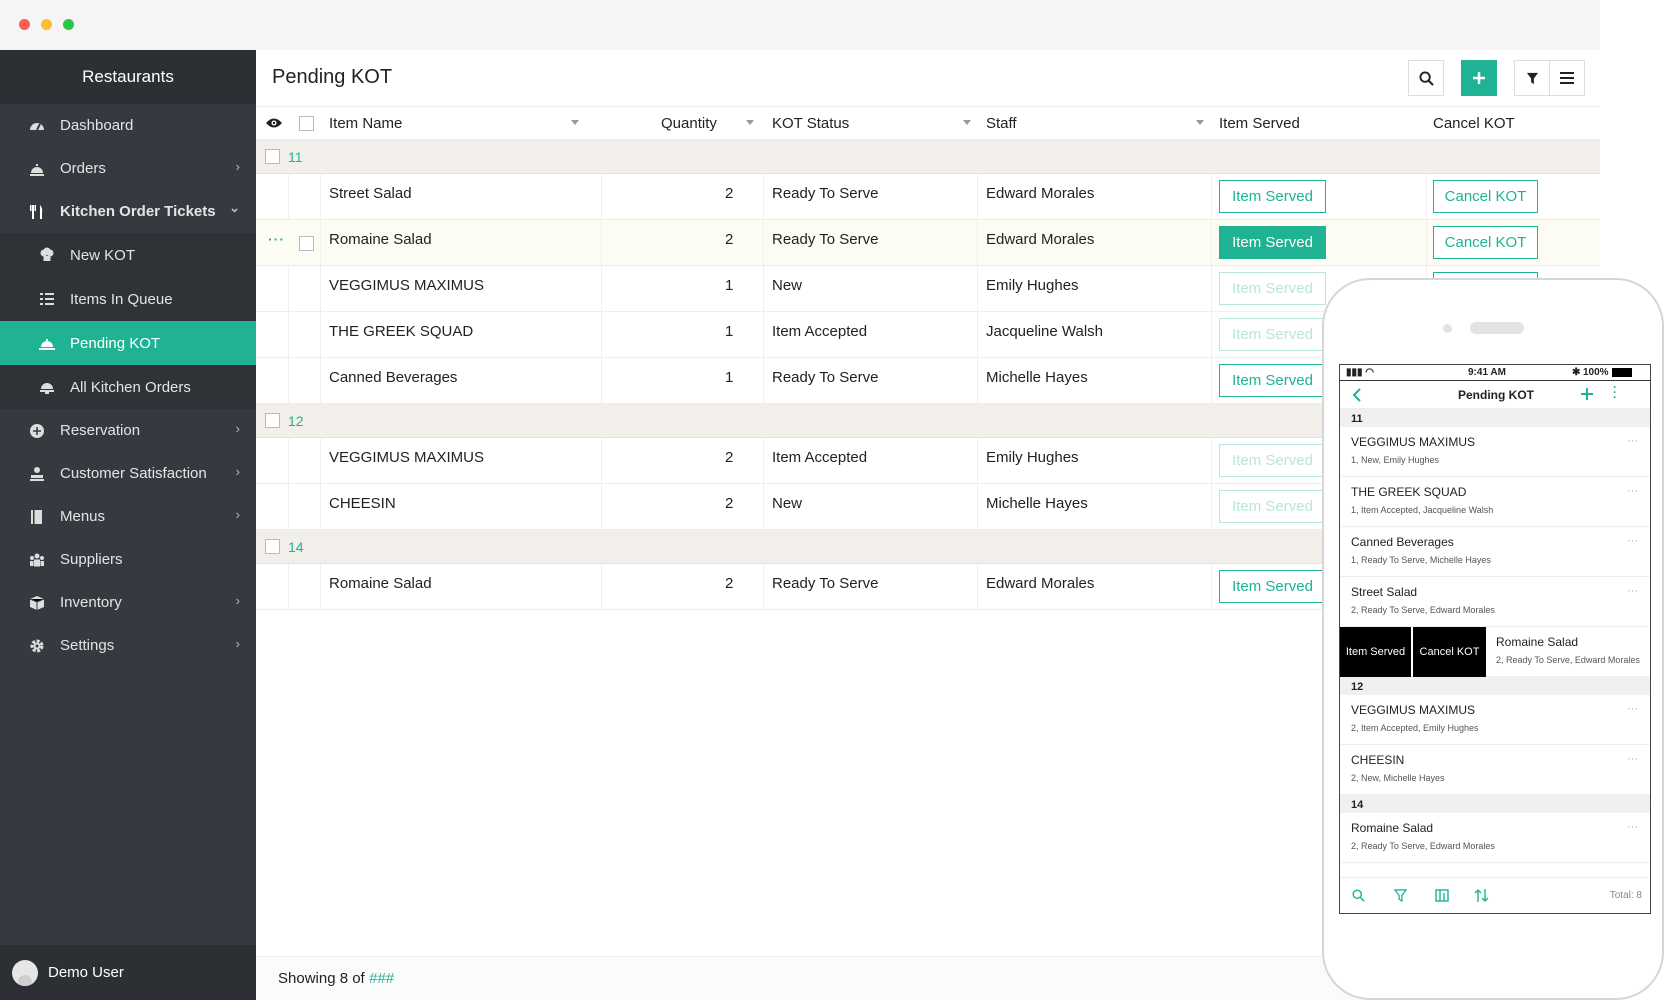  Describe the element at coordinates (370, 193) in the screenshot. I see `item-name: Street Salad` at that location.